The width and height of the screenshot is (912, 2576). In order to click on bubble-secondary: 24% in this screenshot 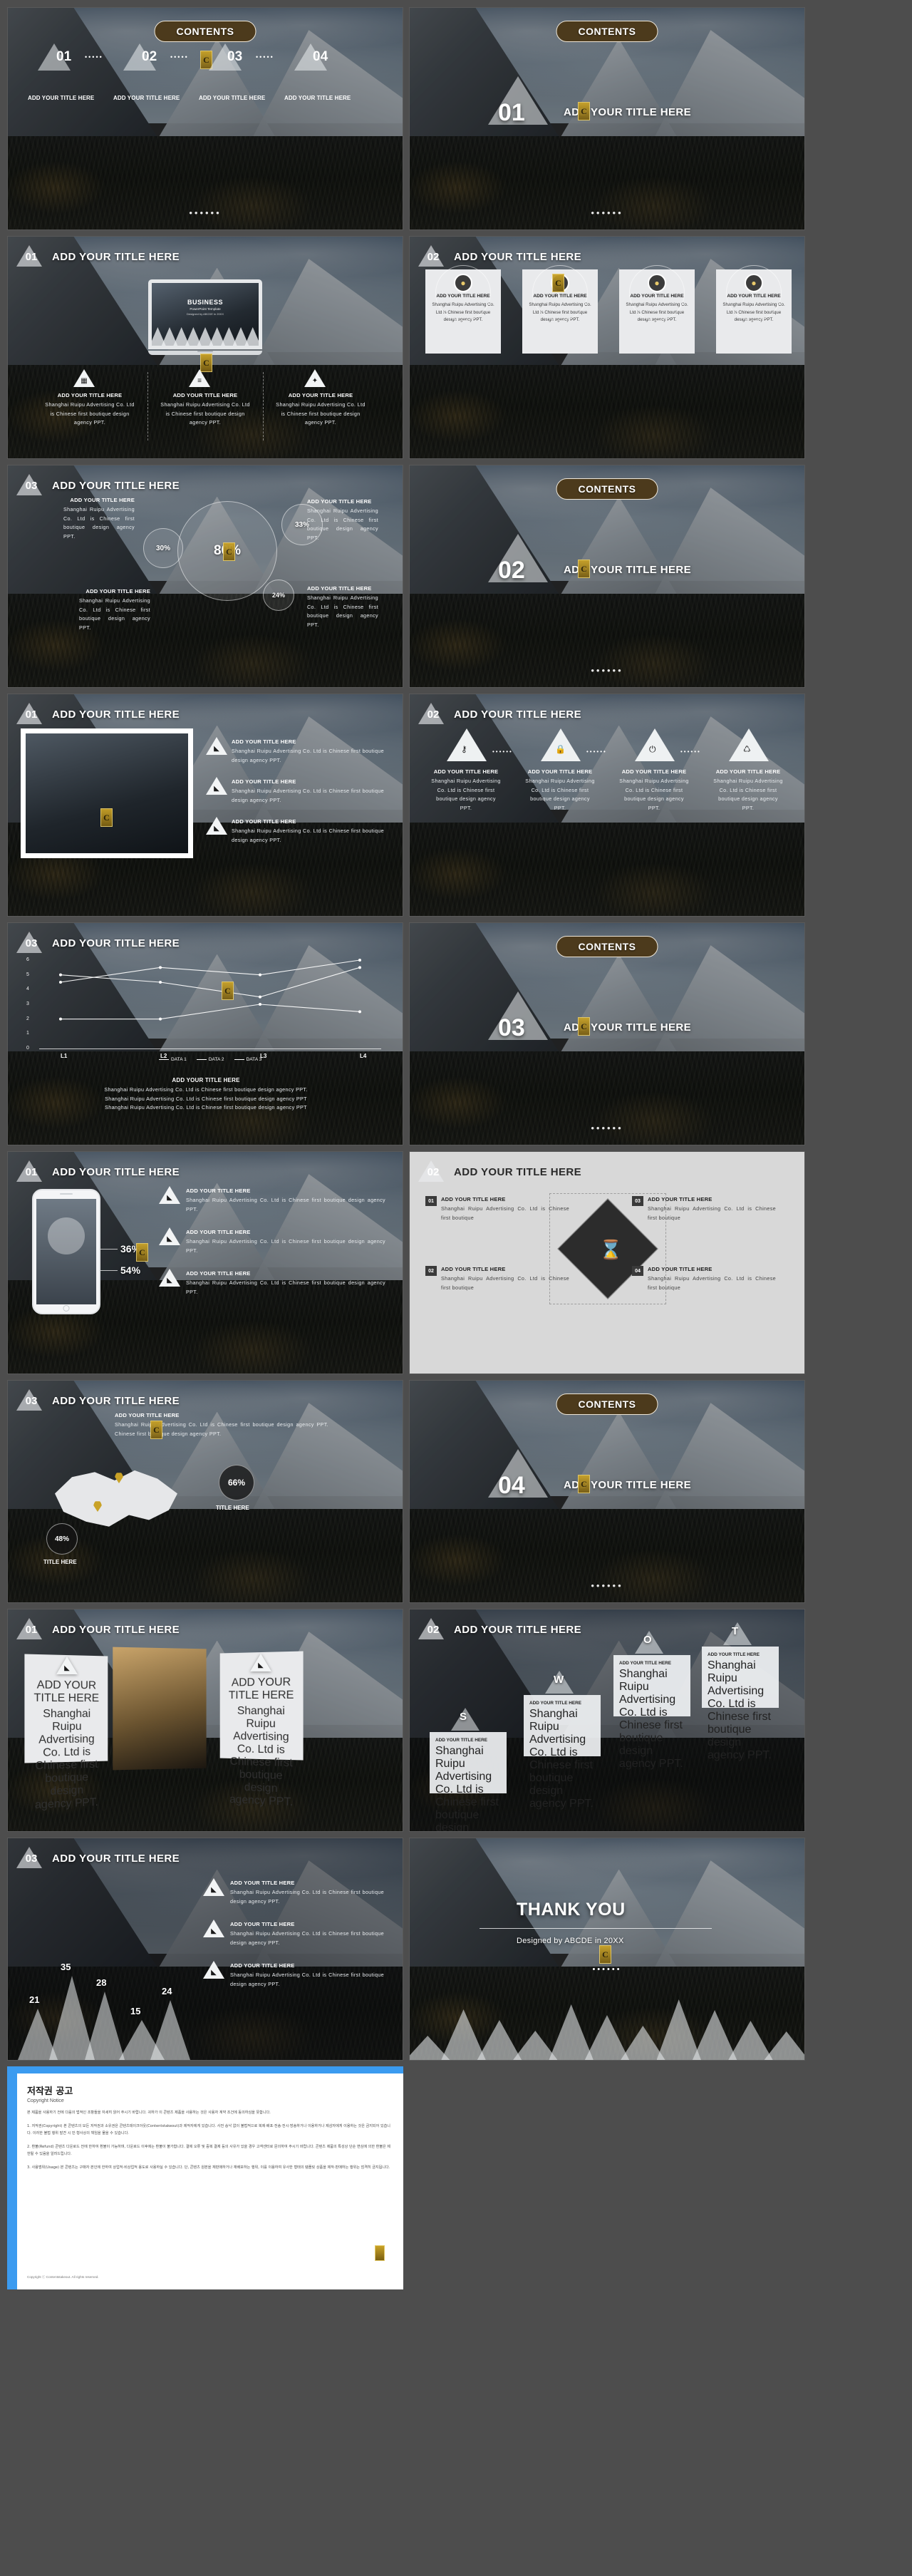, I will do `click(278, 595)`.